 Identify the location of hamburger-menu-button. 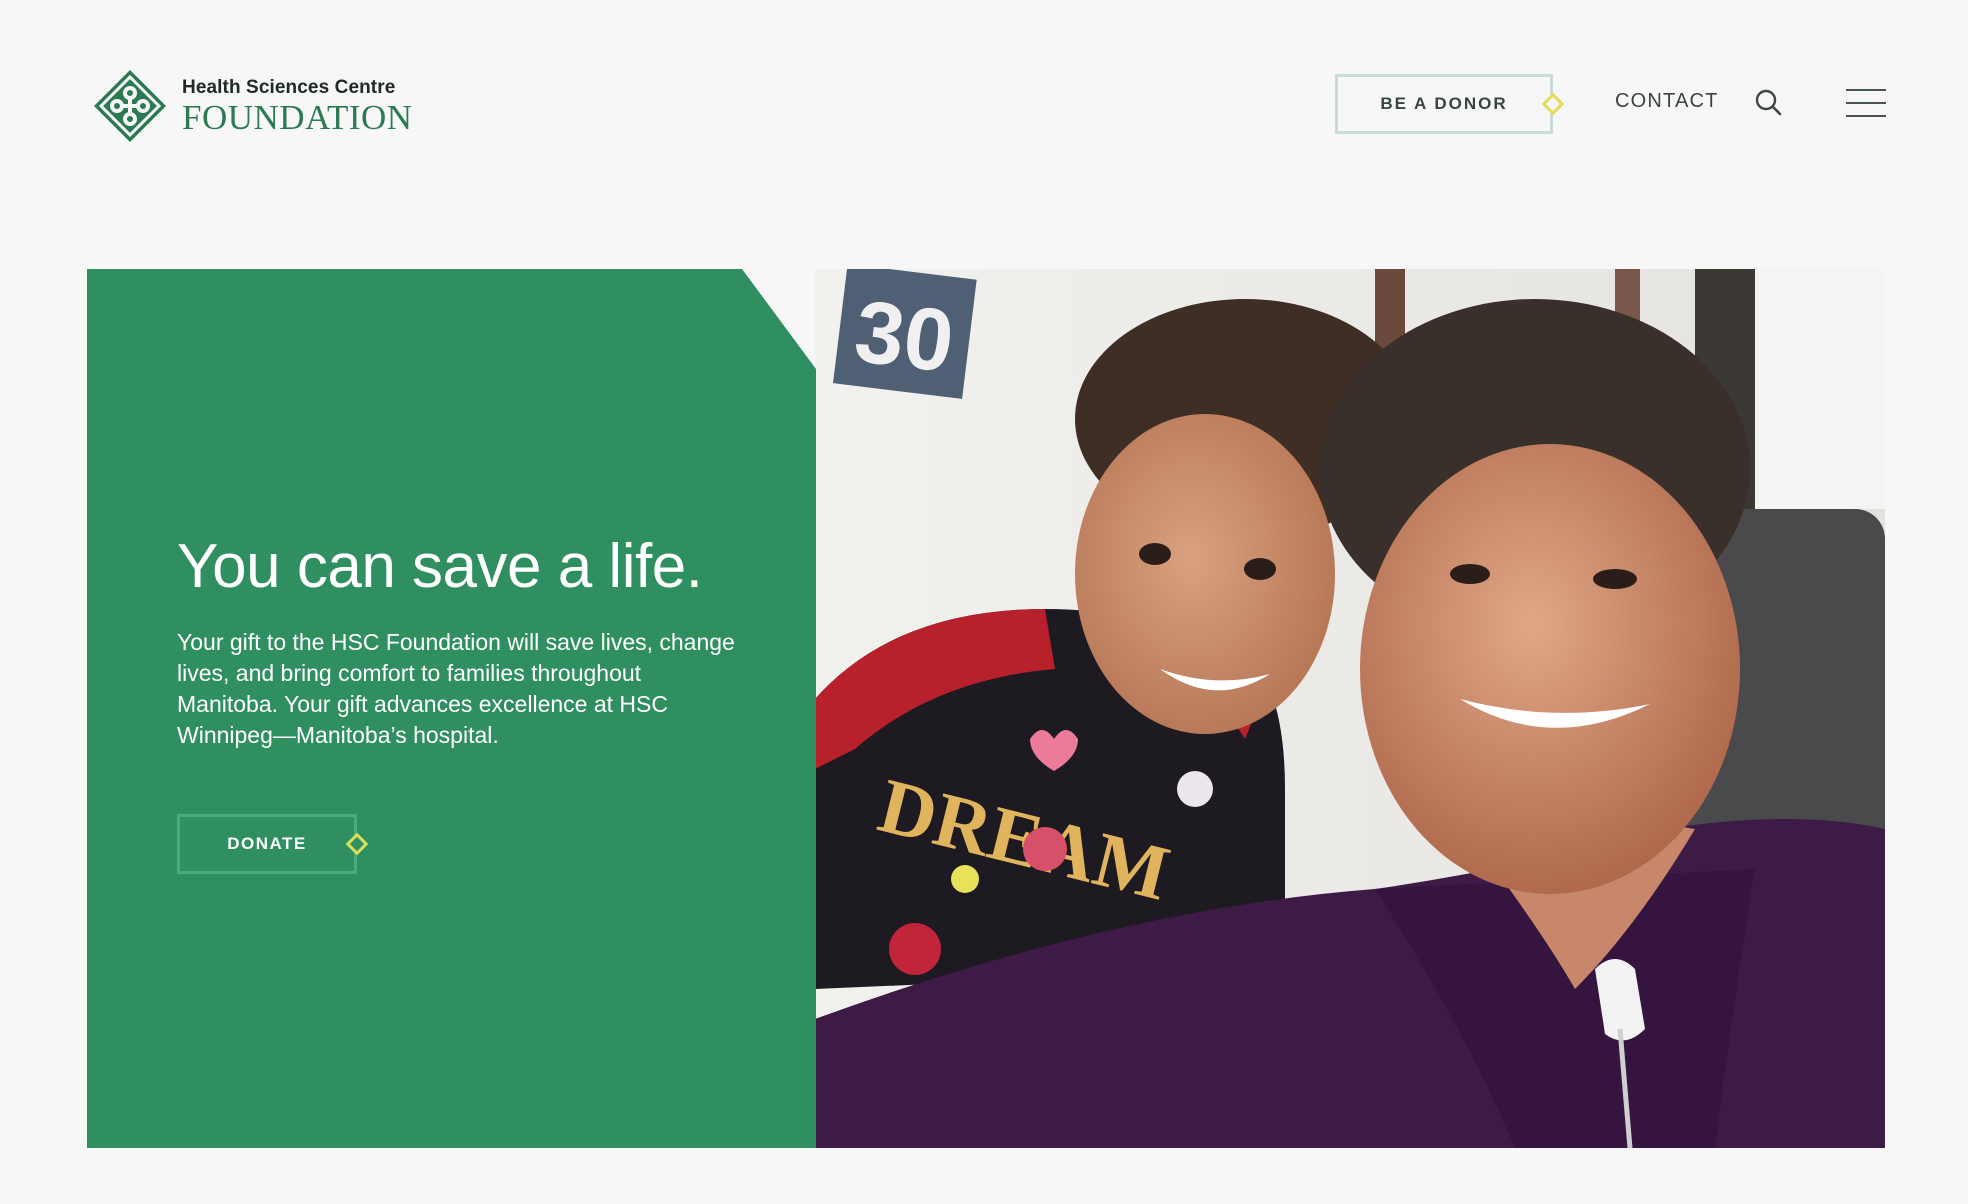
(1866, 104).